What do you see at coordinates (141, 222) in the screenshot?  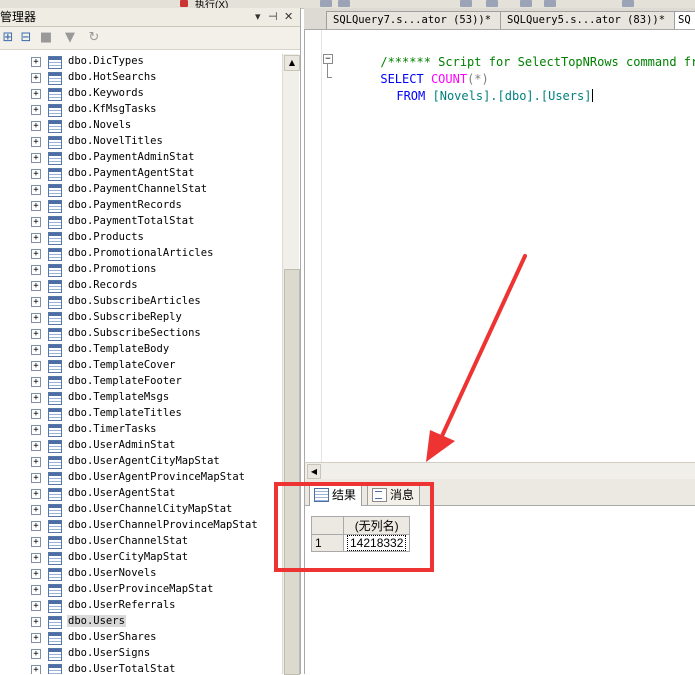 I see `tree-item: + dbo.PaymentTotalStat` at bounding box center [141, 222].